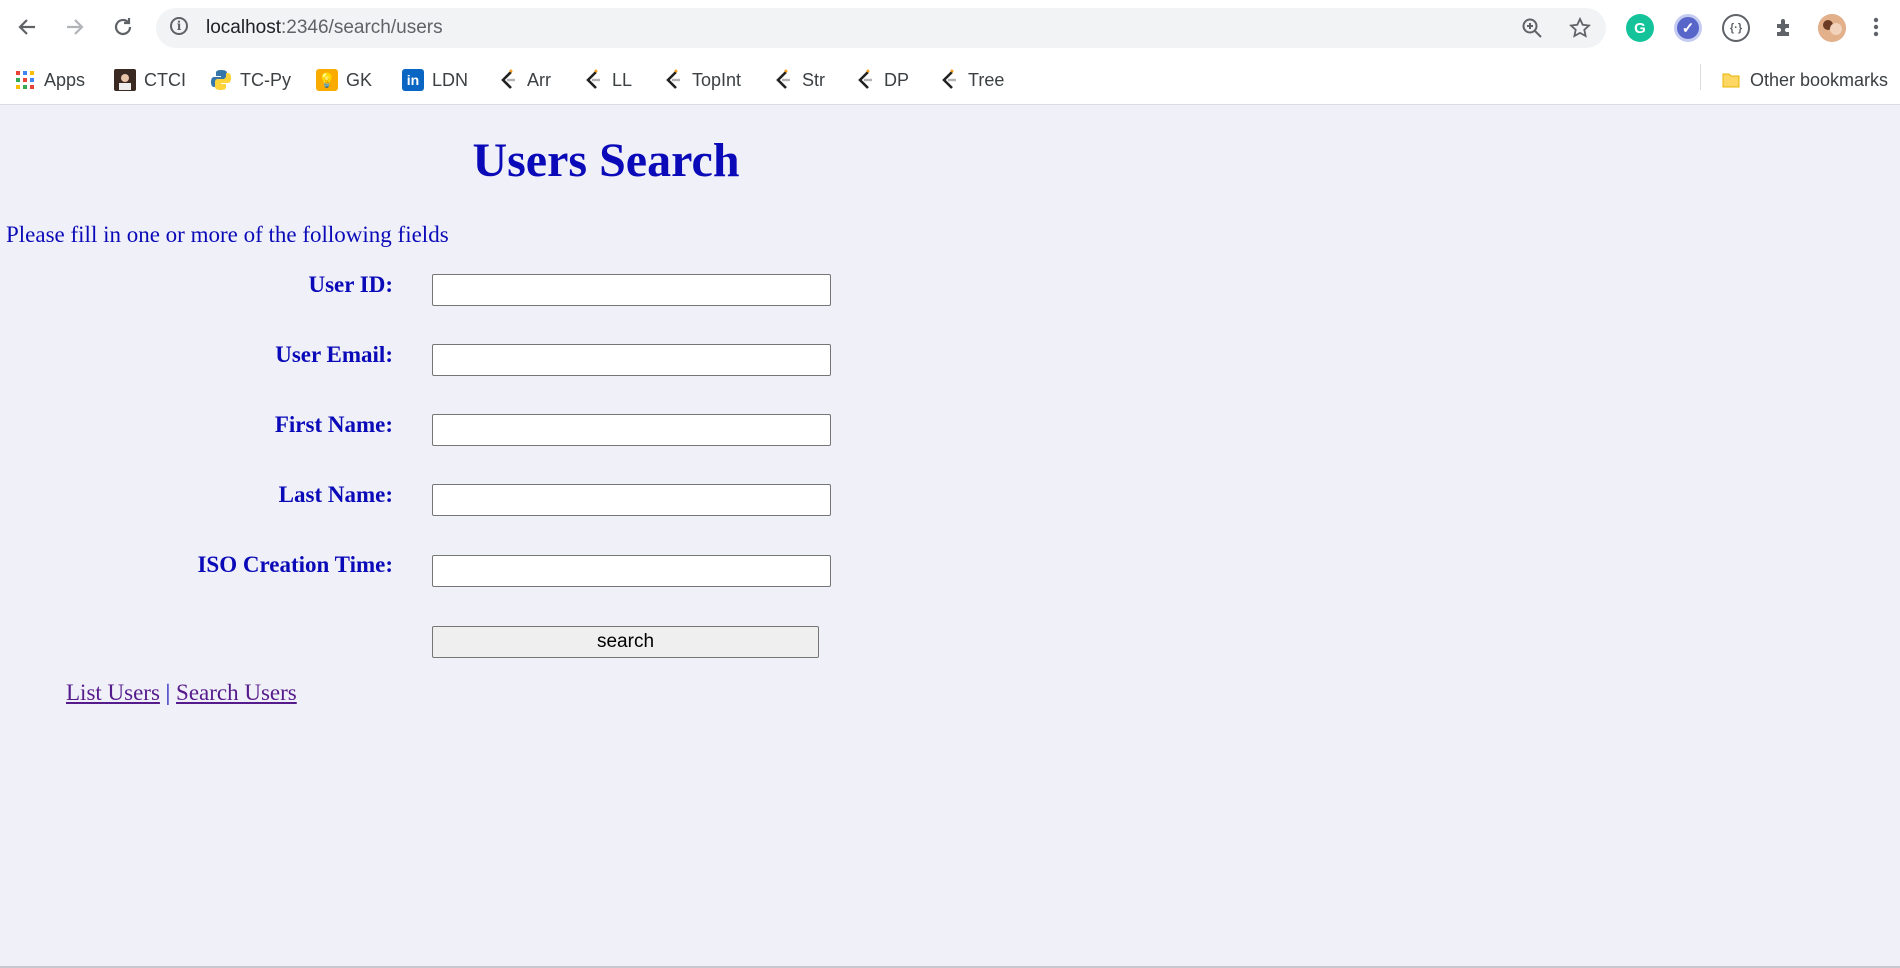  What do you see at coordinates (631, 290) in the screenshot?
I see `user-id-input` at bounding box center [631, 290].